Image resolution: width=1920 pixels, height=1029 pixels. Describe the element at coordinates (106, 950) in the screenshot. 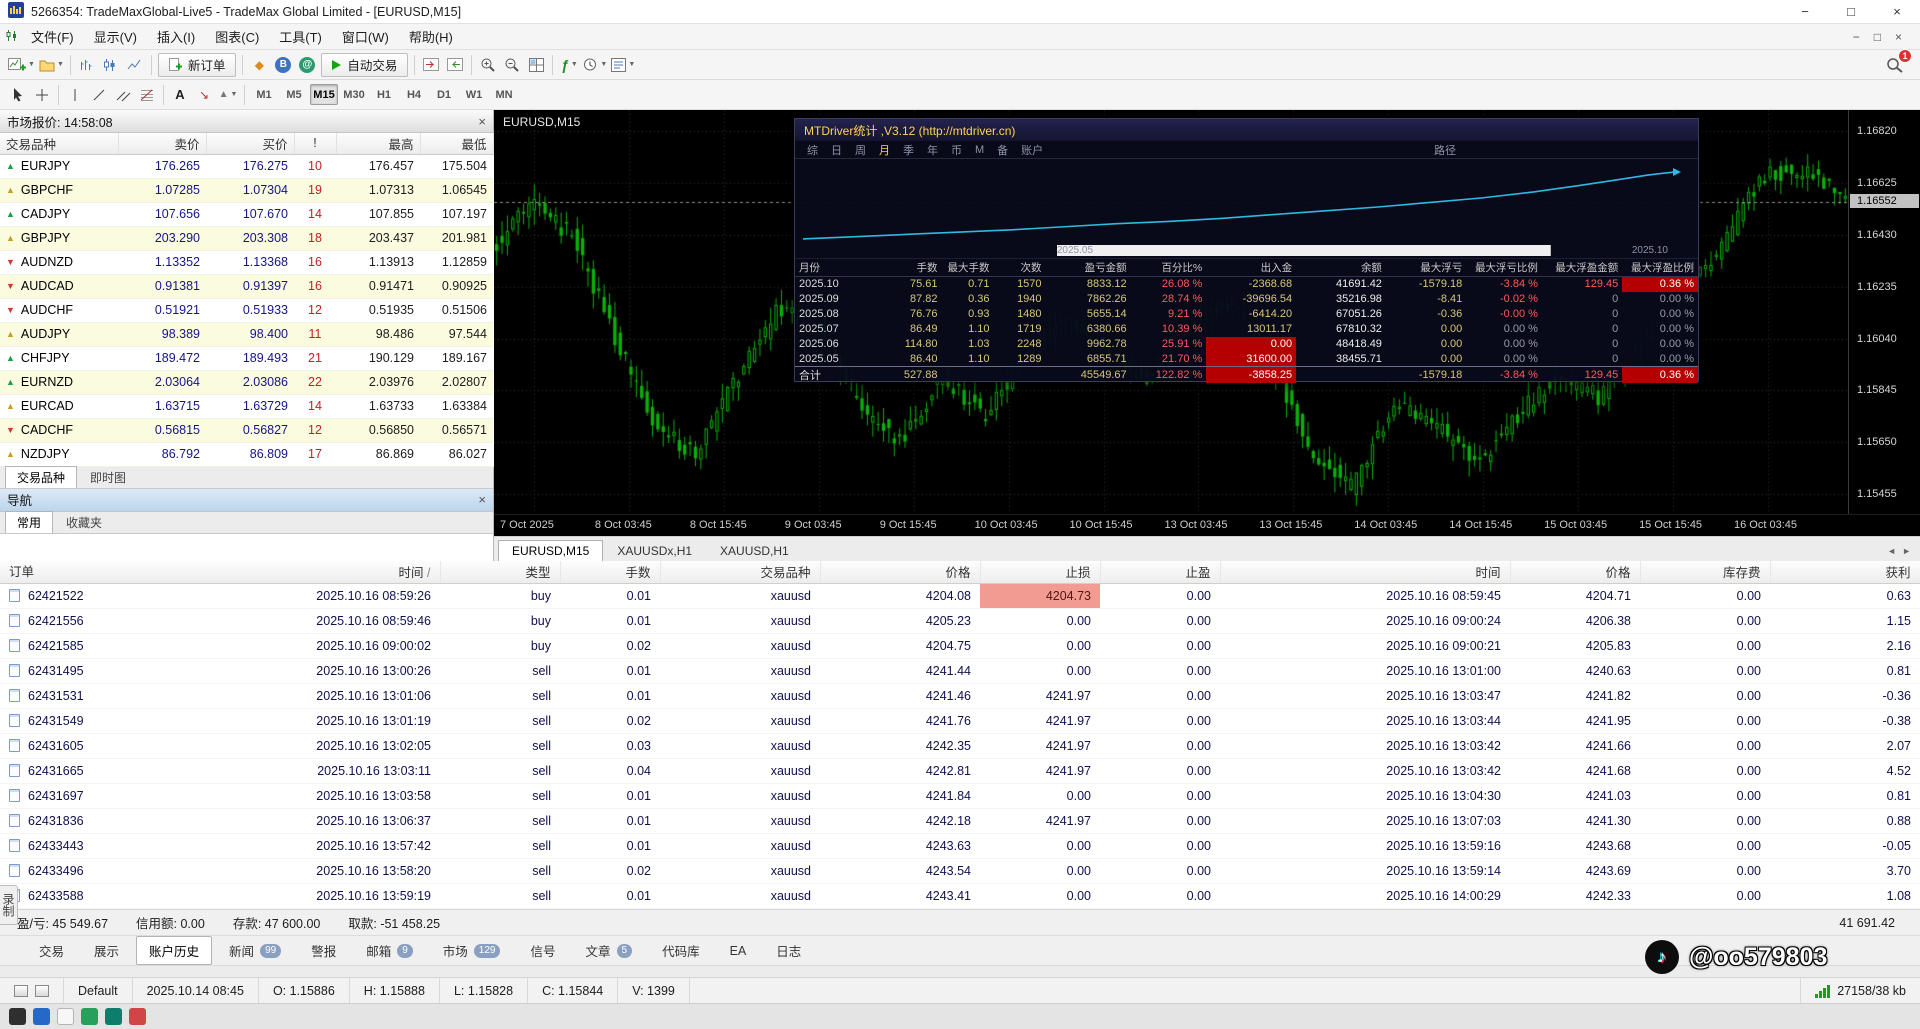

I see `terminal-tab-展示: 展示` at that location.